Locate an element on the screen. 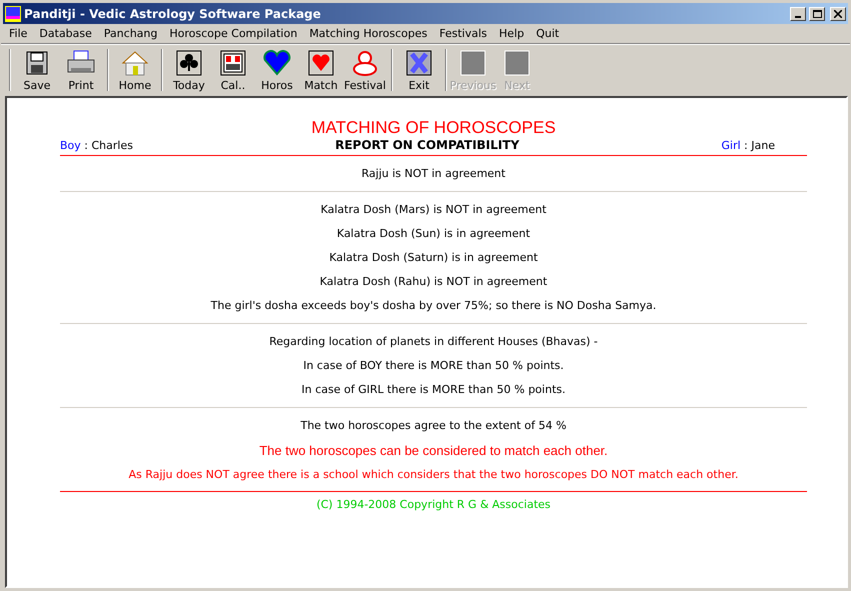  report-line: Regarding location of planets in different Houses (Bhavas) - is located at coordinates (433, 341).